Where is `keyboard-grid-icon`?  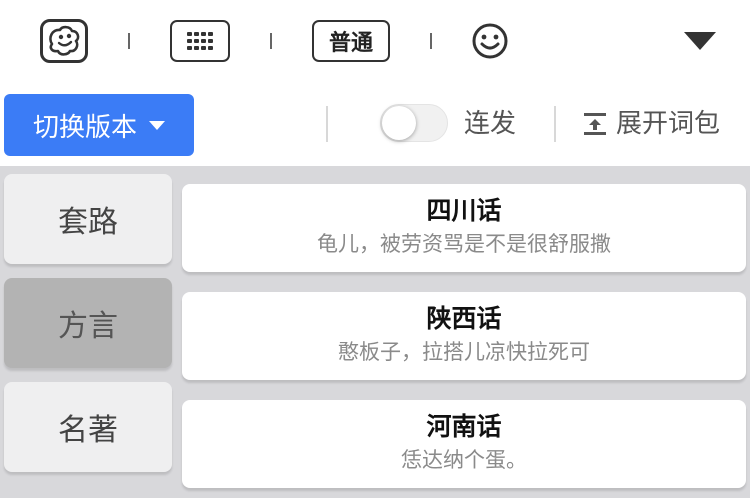 keyboard-grid-icon is located at coordinates (200, 41).